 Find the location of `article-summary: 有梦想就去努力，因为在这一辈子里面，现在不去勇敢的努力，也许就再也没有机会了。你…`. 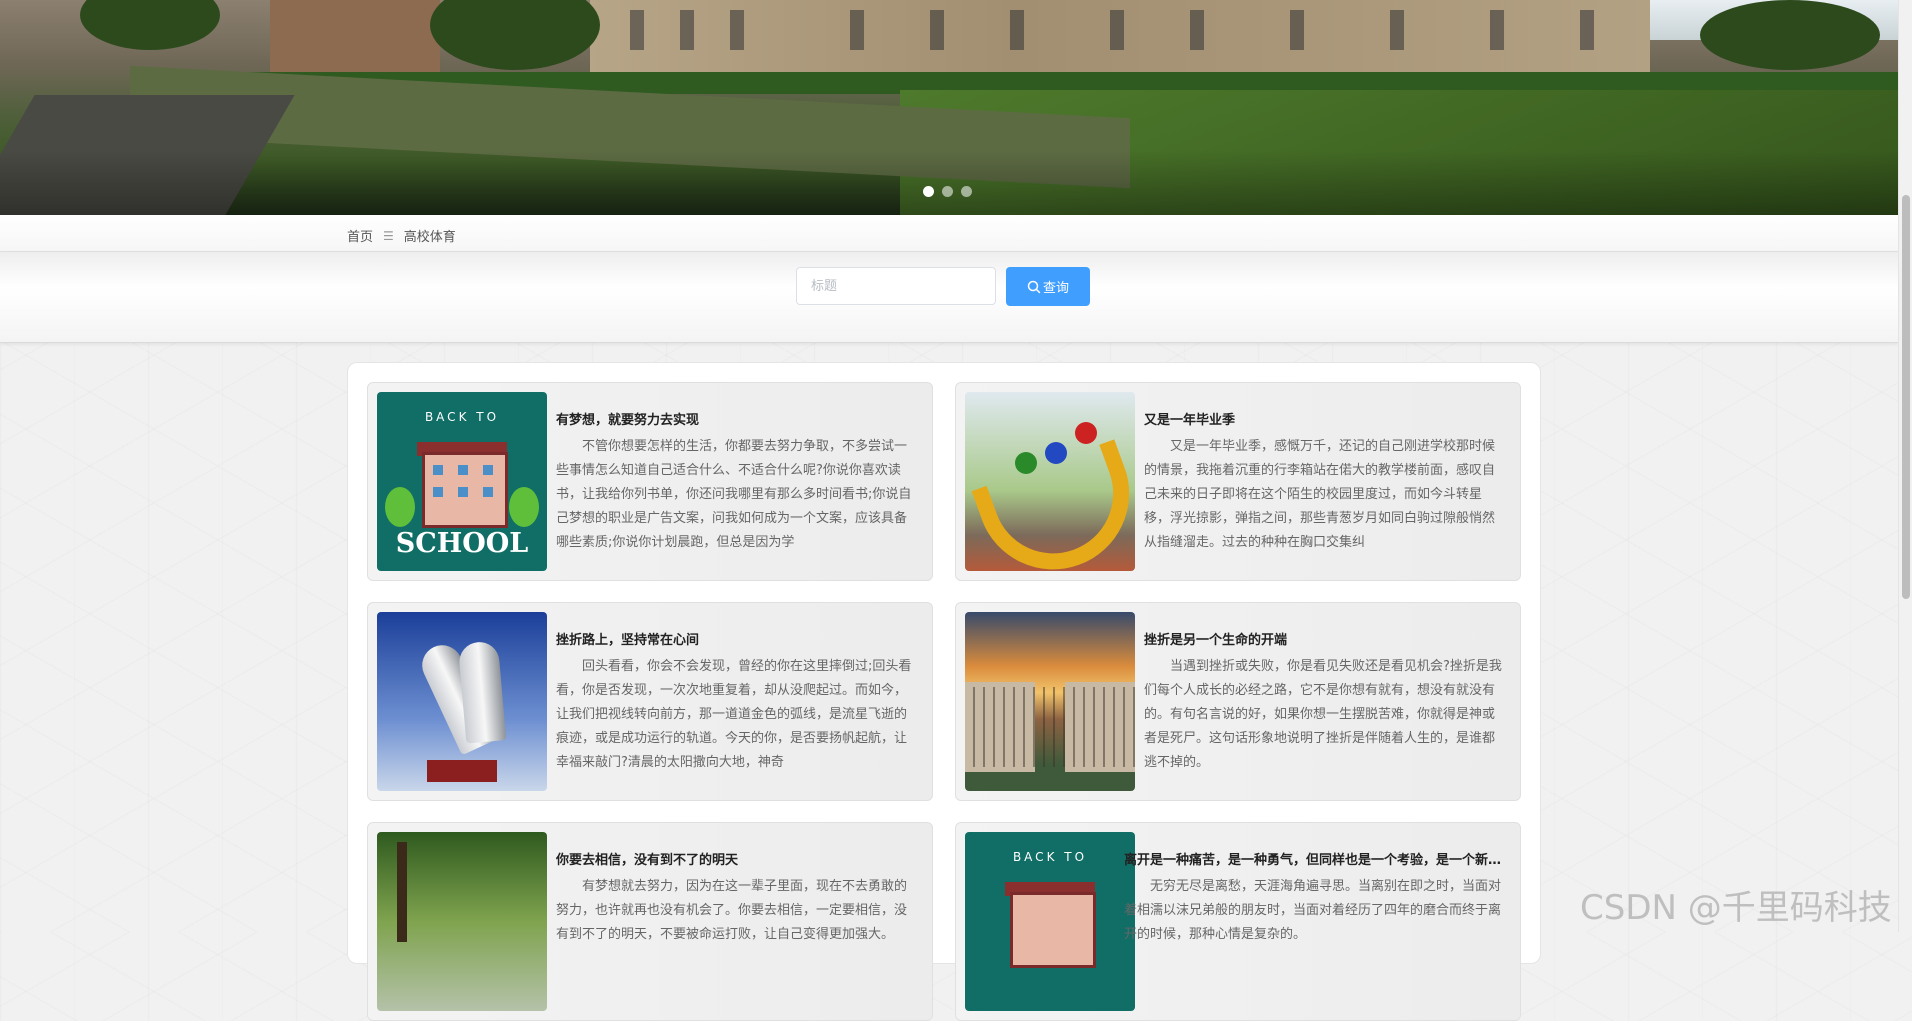

article-summary: 有梦想就去努力，因为在这一辈子里面，现在不去勇敢的努力，也许就再也没有机会了。你… is located at coordinates (732, 910).